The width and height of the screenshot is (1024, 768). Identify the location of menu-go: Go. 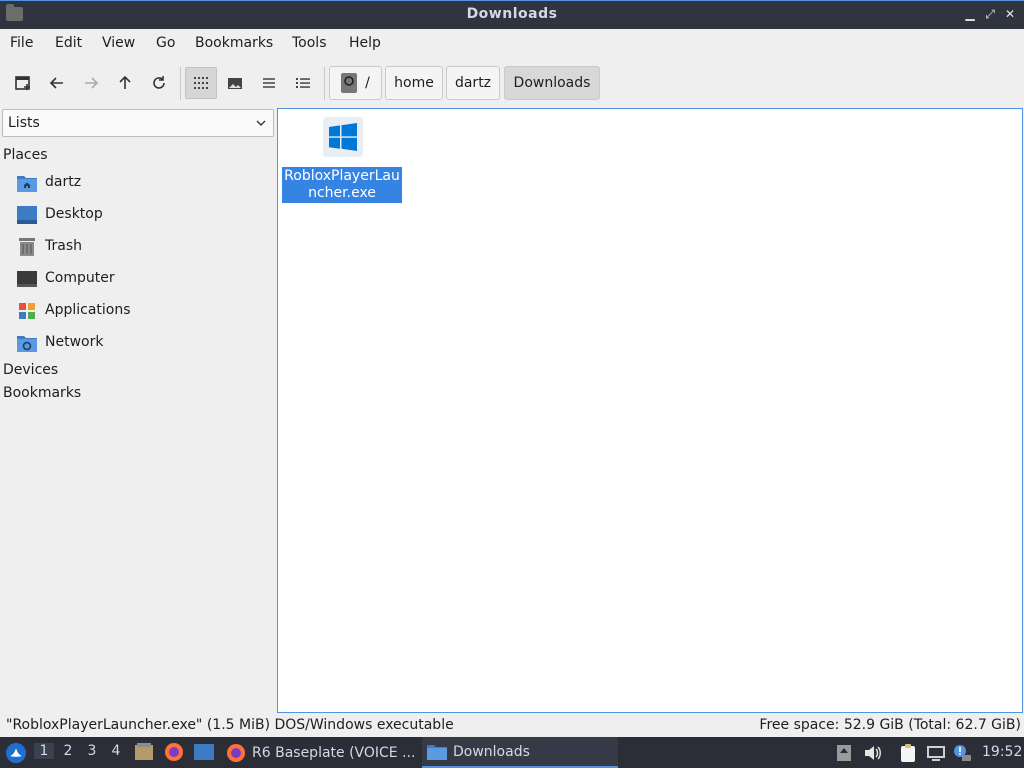
(165, 43).